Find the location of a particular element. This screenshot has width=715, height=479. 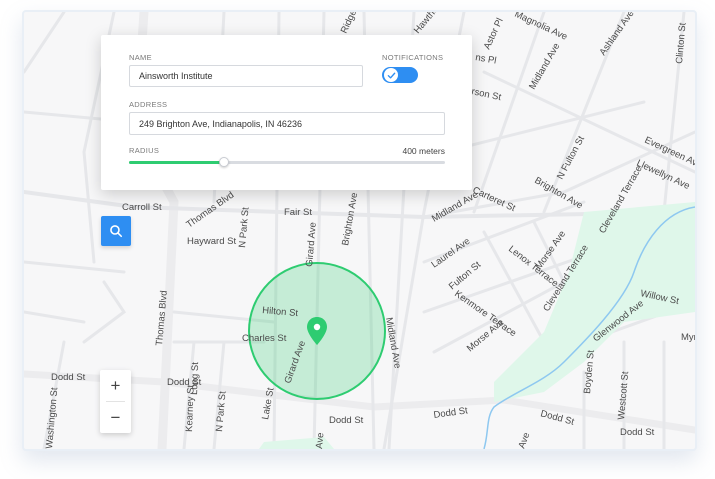

radius-slider-thumb is located at coordinates (223, 162).